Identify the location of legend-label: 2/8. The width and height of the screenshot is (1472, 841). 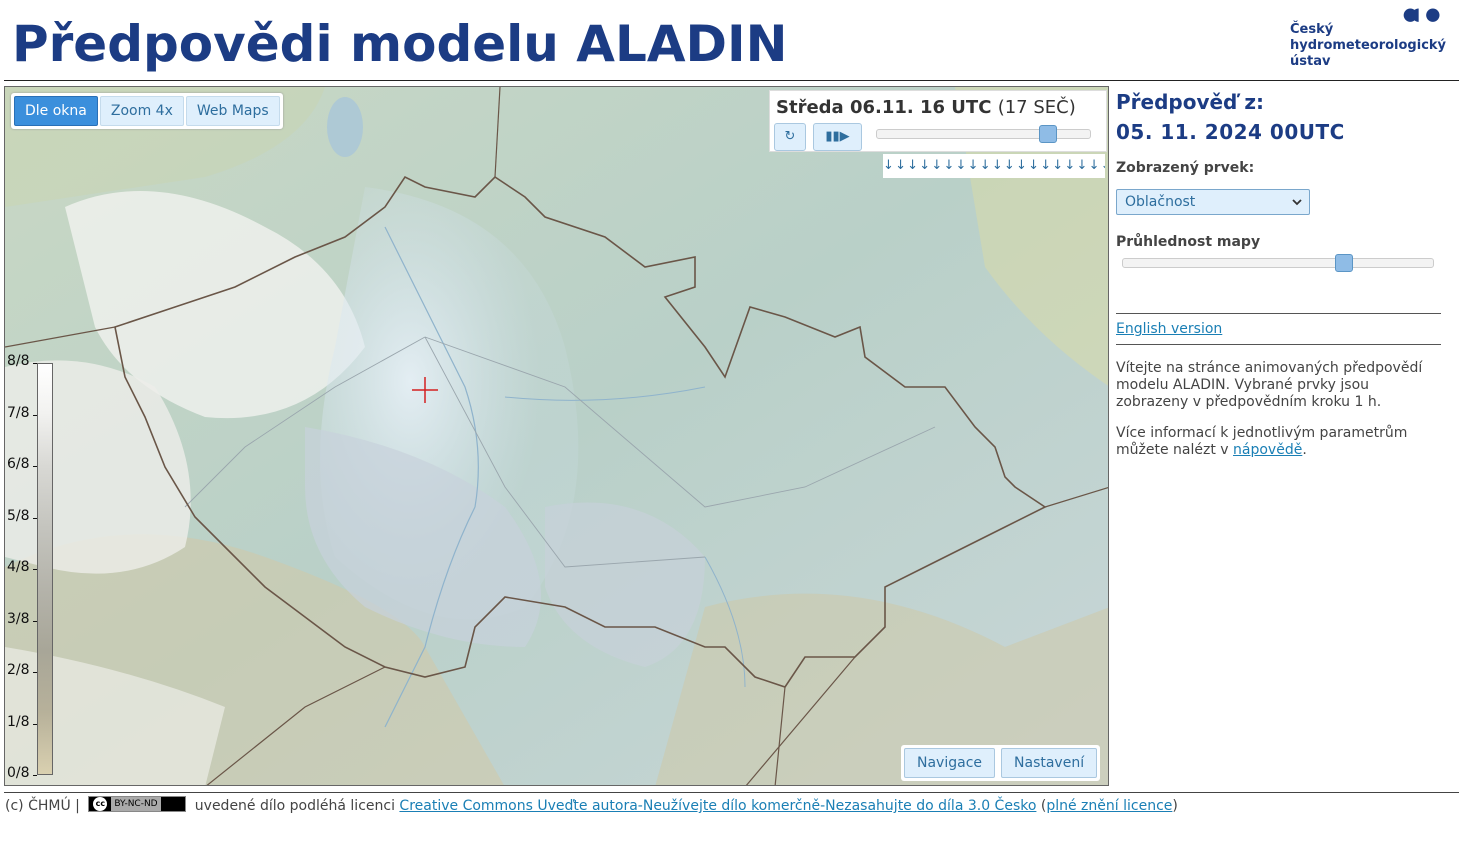
(18, 670).